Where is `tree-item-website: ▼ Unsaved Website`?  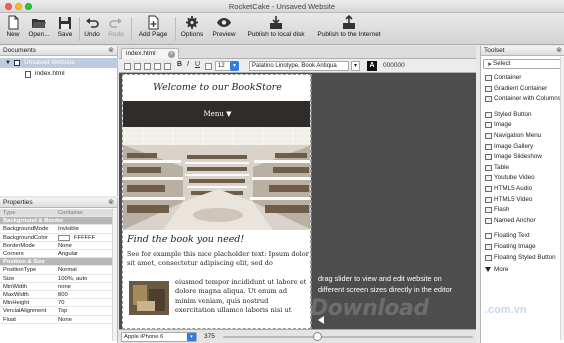 tree-item-website: ▼ Unsaved Website is located at coordinates (59, 63).